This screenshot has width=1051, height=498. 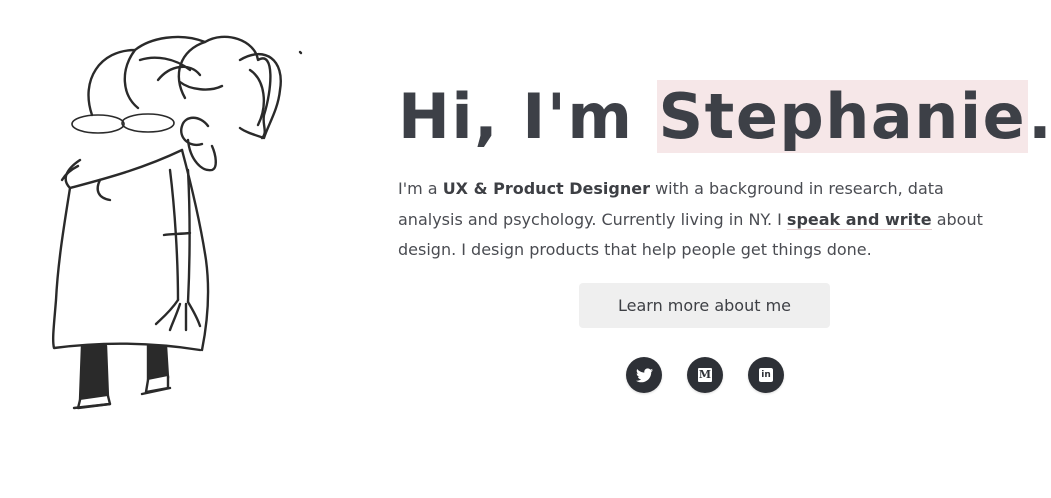 What do you see at coordinates (704, 305) in the screenshot?
I see `learn-more-button: Learn more about me` at bounding box center [704, 305].